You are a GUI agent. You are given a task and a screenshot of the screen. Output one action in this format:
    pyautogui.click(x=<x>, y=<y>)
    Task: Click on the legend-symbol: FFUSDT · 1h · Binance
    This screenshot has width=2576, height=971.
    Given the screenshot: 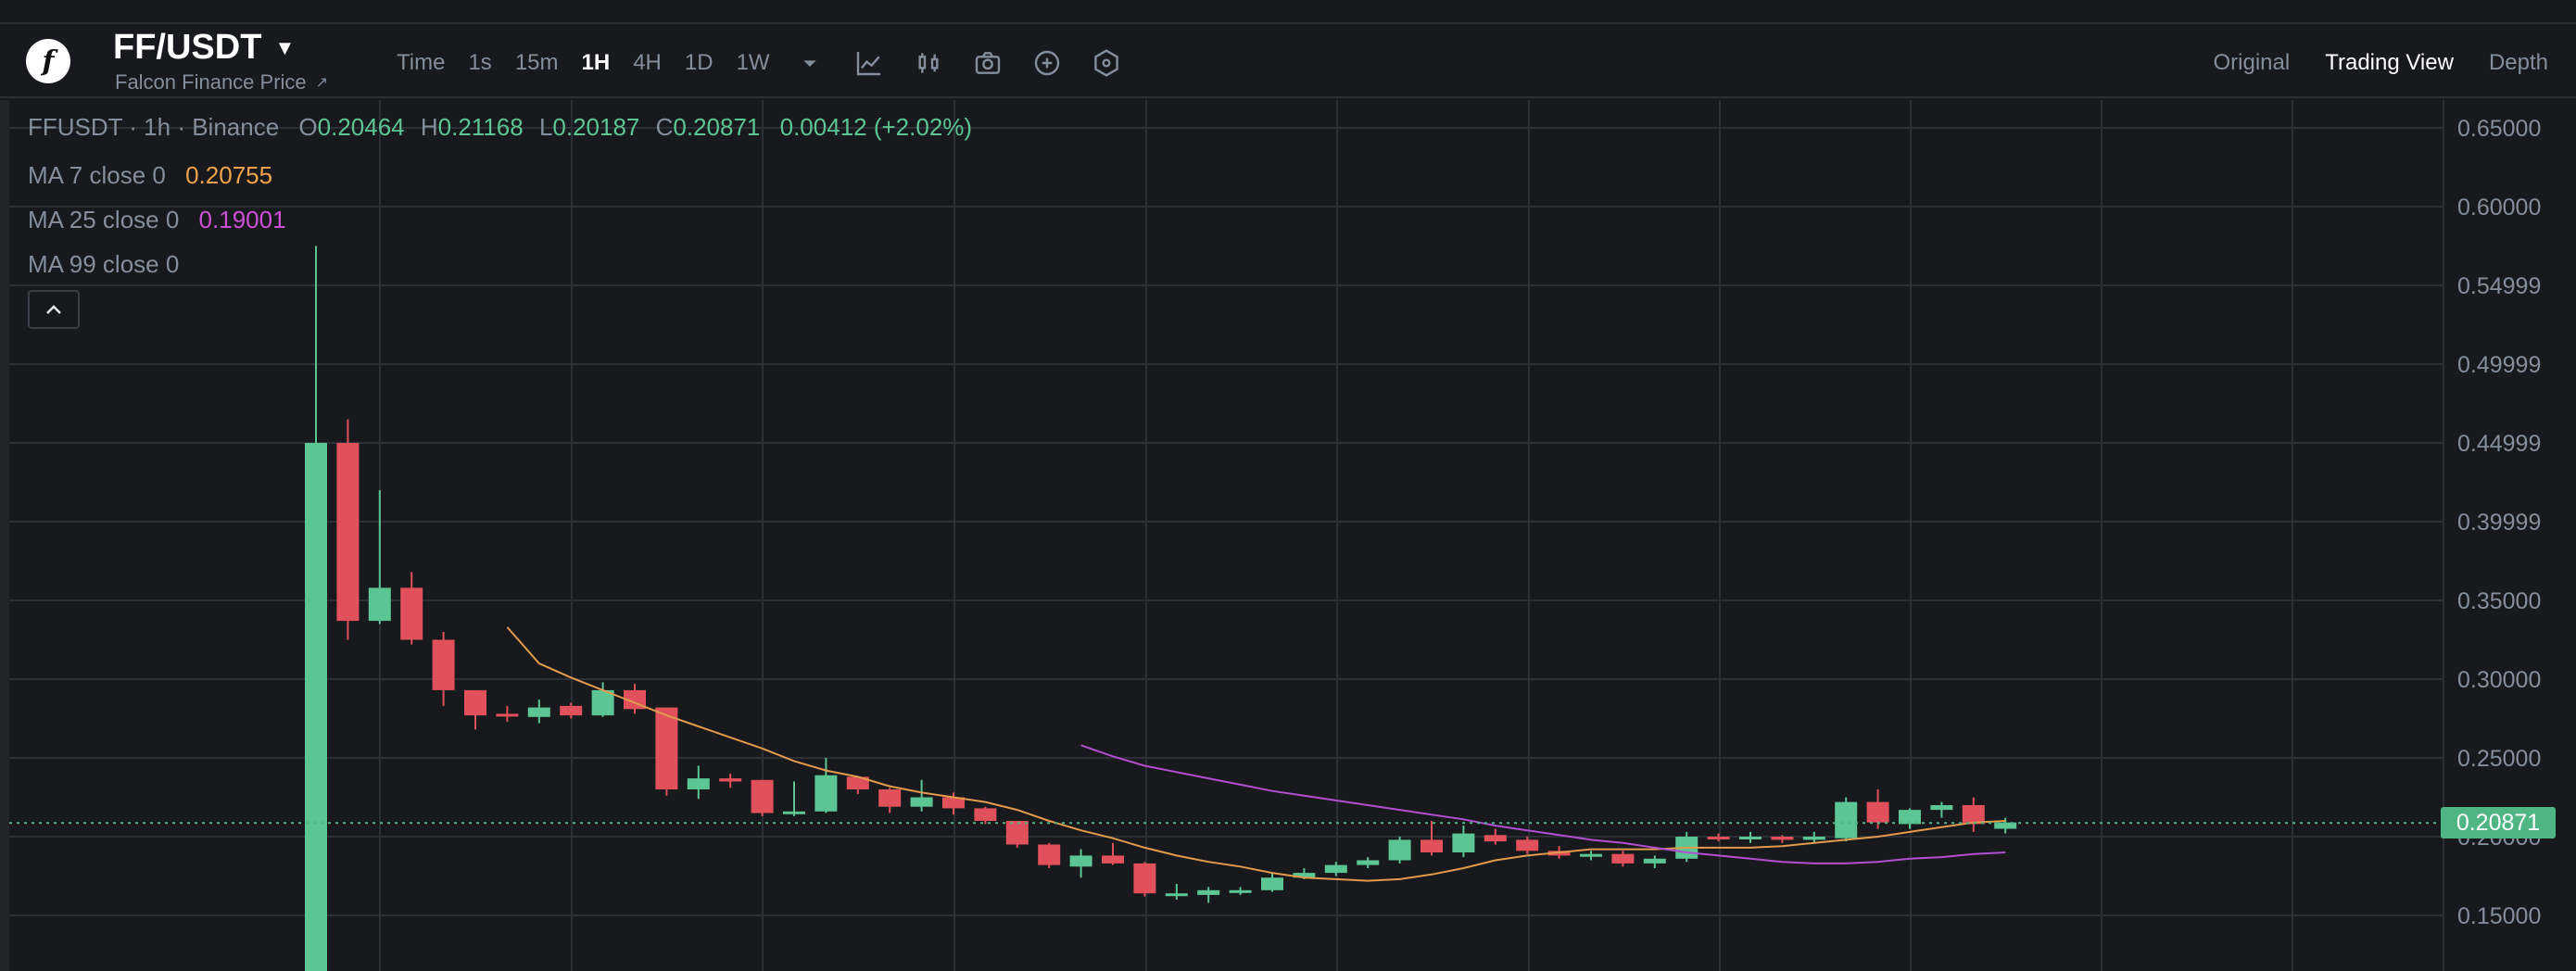 What is the action you would take?
    pyautogui.click(x=154, y=127)
    